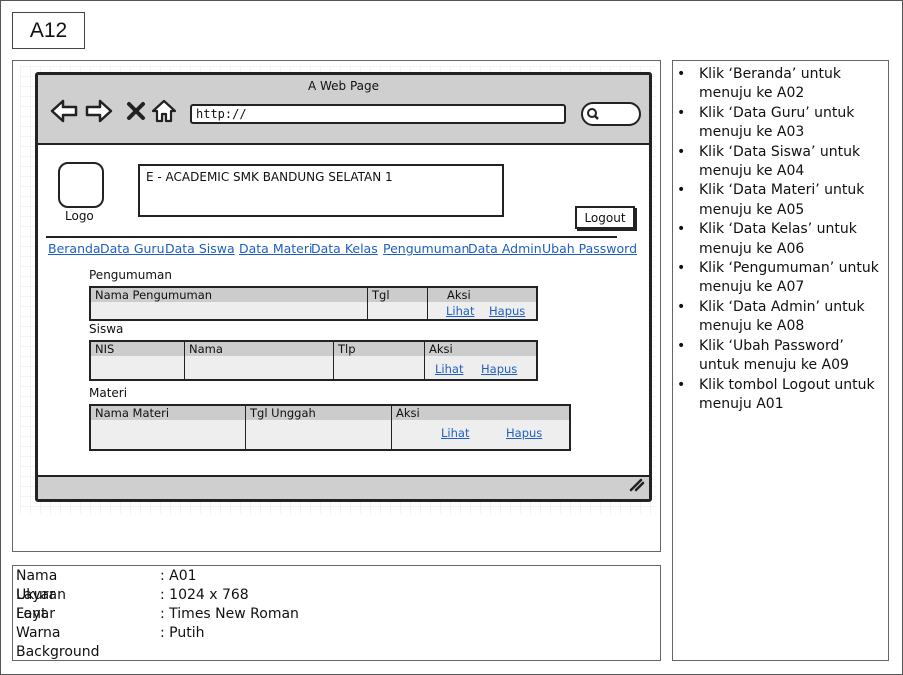  What do you see at coordinates (132, 413) in the screenshot?
I see `column-header: Nama Materi` at bounding box center [132, 413].